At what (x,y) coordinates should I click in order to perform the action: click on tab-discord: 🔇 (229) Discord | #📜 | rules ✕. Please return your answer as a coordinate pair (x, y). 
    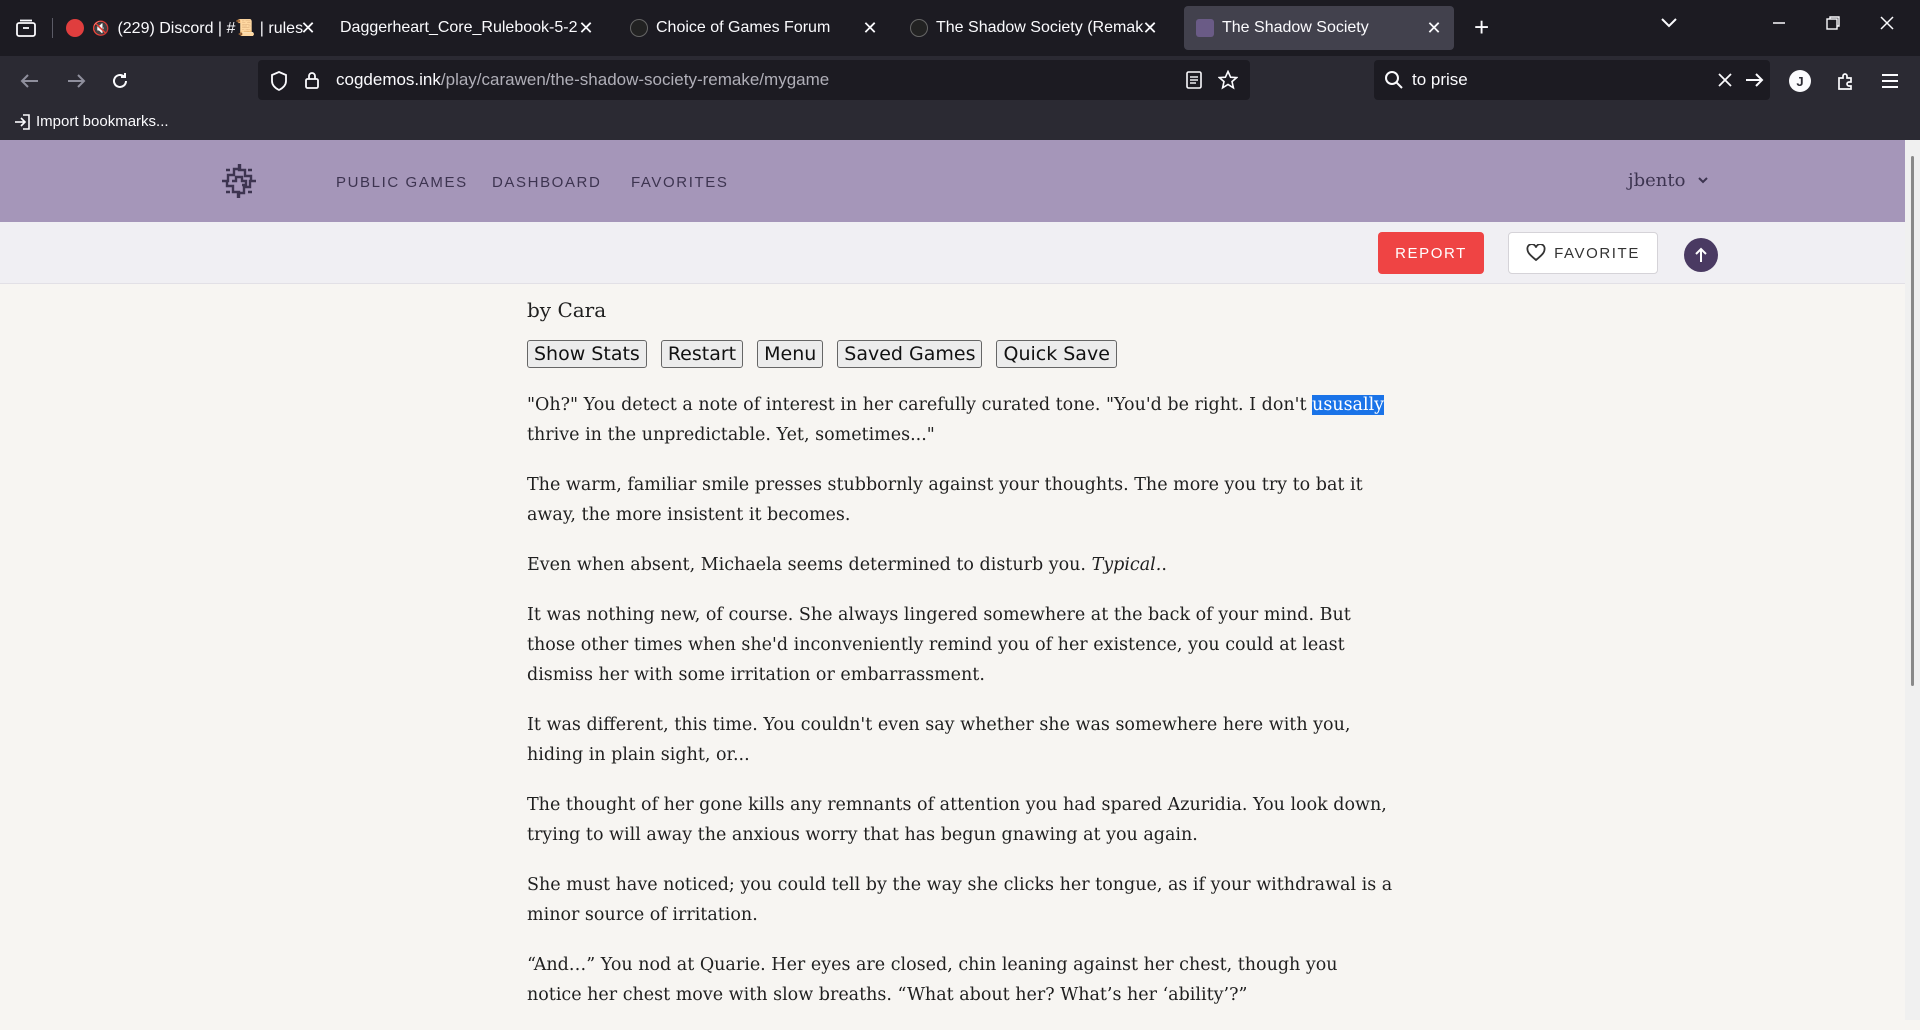
    Looking at the image, I should click on (197, 28).